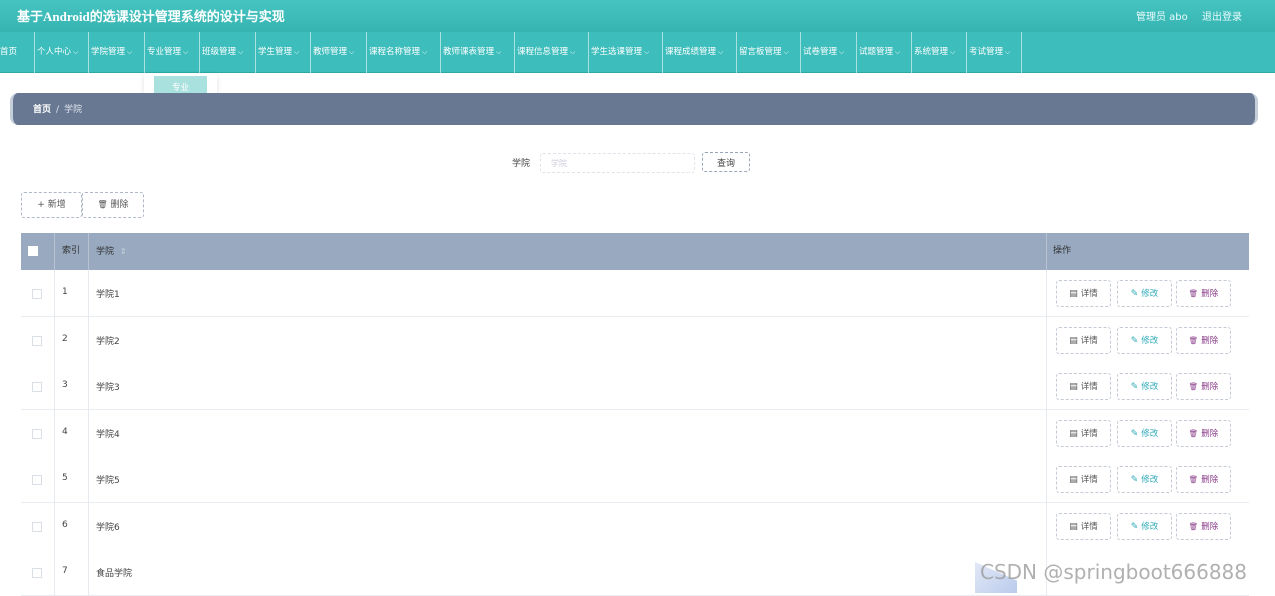 This screenshot has width=1275, height=596. I want to click on nav-item-label: 课程名称管理, so click(395, 52).